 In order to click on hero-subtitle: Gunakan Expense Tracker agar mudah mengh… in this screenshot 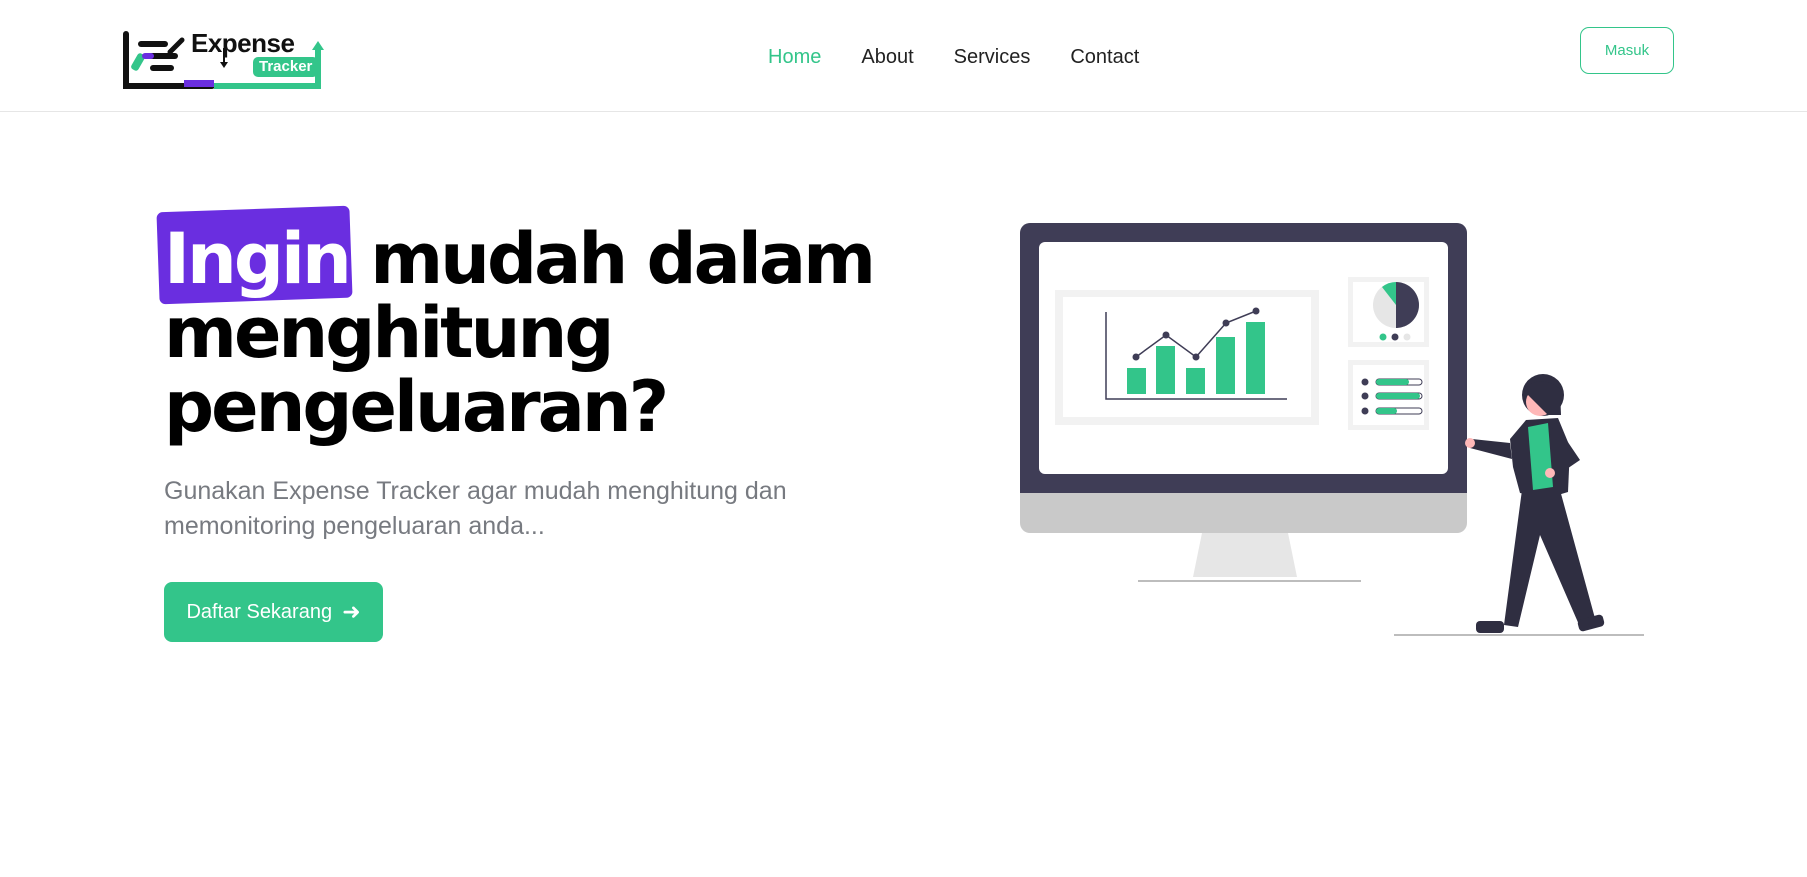, I will do `click(475, 508)`.